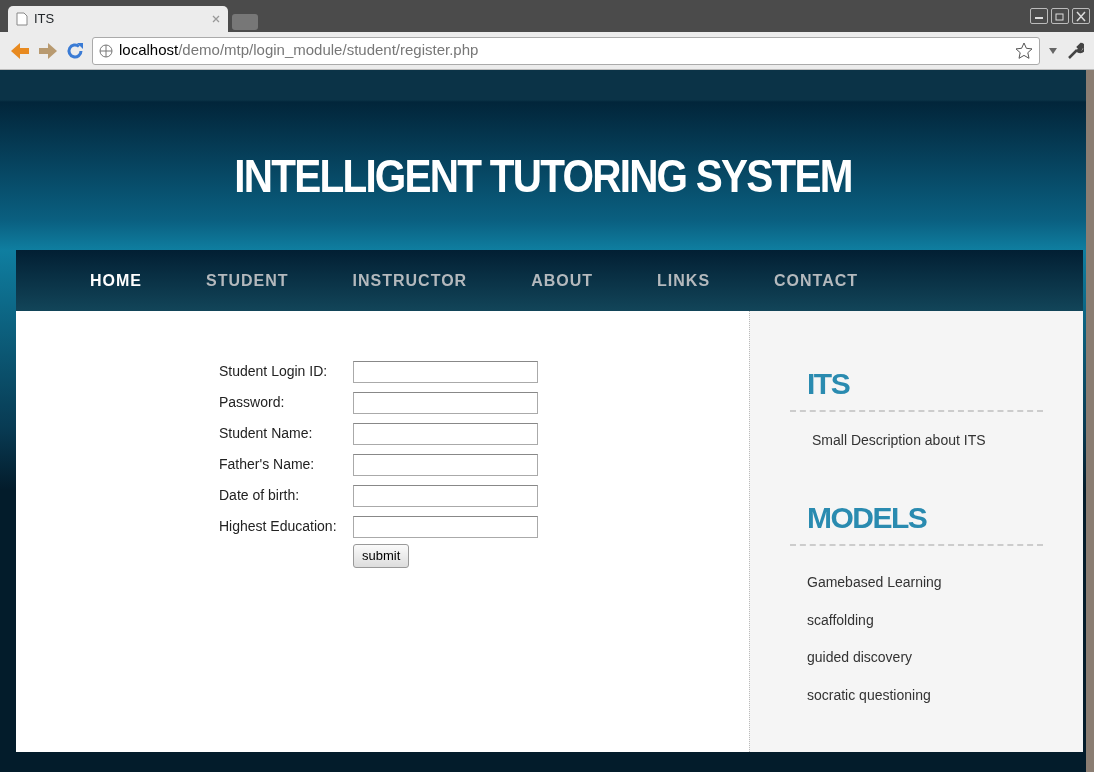  I want to click on sidebar-link: guided discovery, so click(916, 658).